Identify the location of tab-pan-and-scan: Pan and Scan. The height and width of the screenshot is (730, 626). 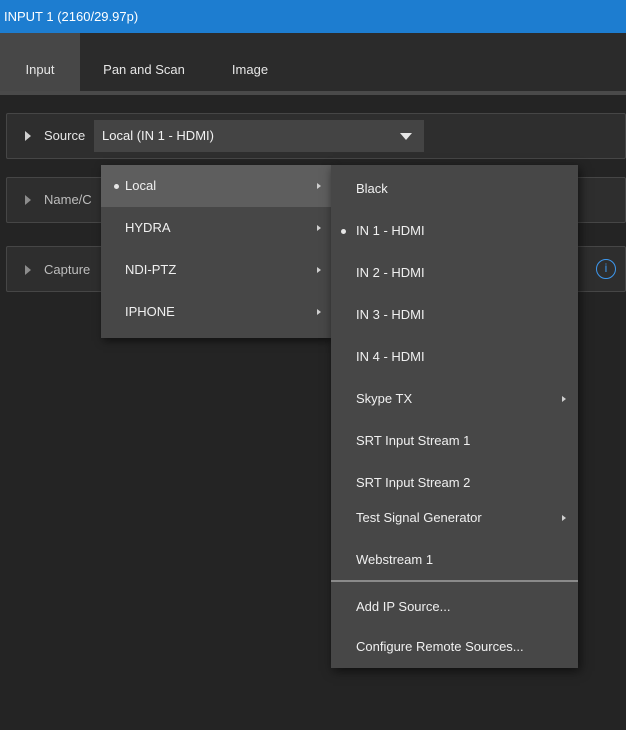
(144, 62).